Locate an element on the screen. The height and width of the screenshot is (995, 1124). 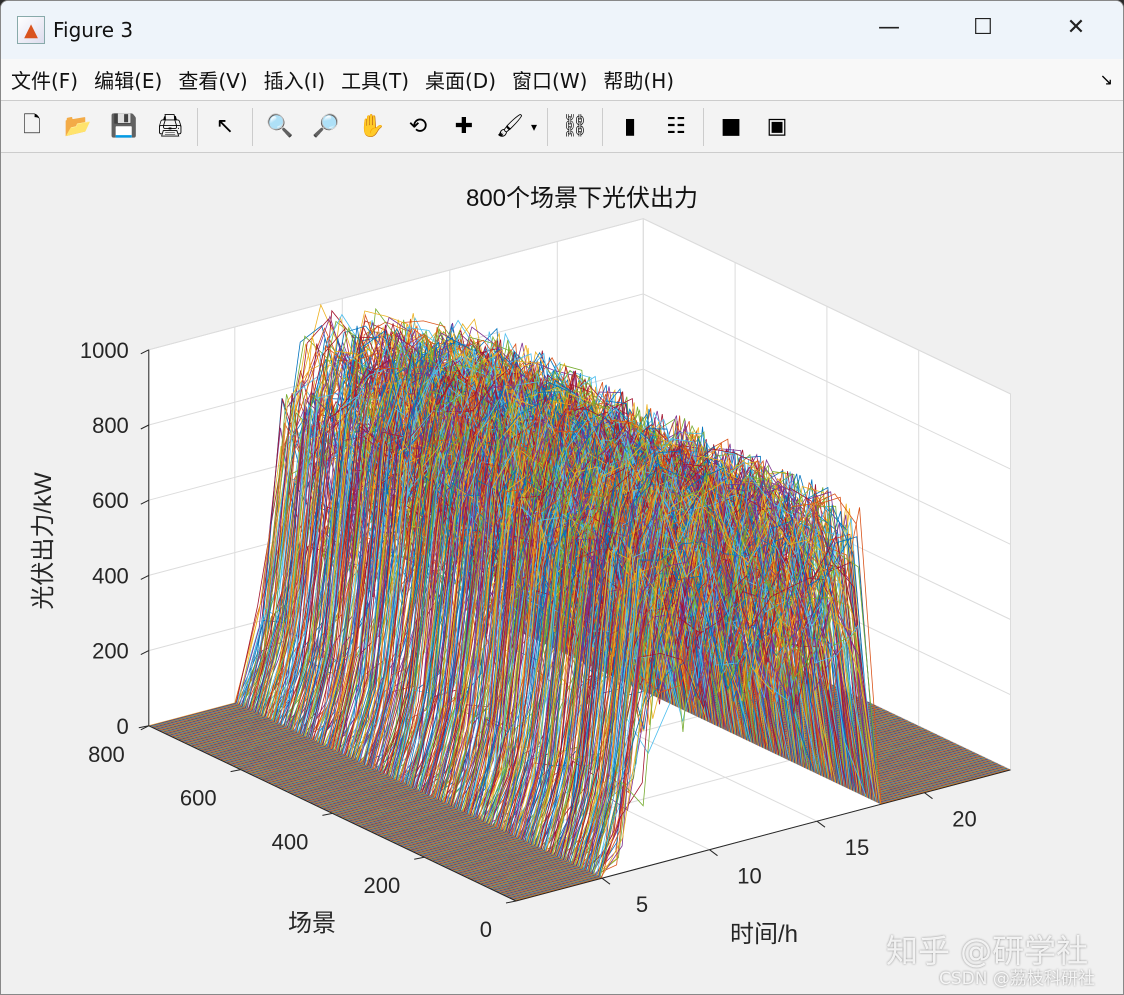
y-tick-label: 600 is located at coordinates (198, 798).